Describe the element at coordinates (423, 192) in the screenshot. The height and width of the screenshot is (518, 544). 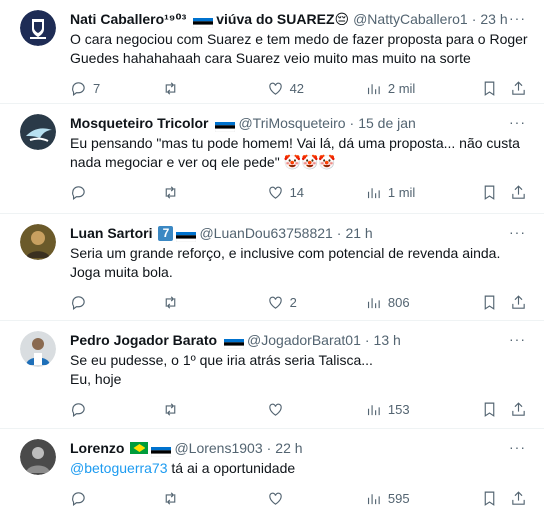
I see `views-button: 1 mil` at that location.